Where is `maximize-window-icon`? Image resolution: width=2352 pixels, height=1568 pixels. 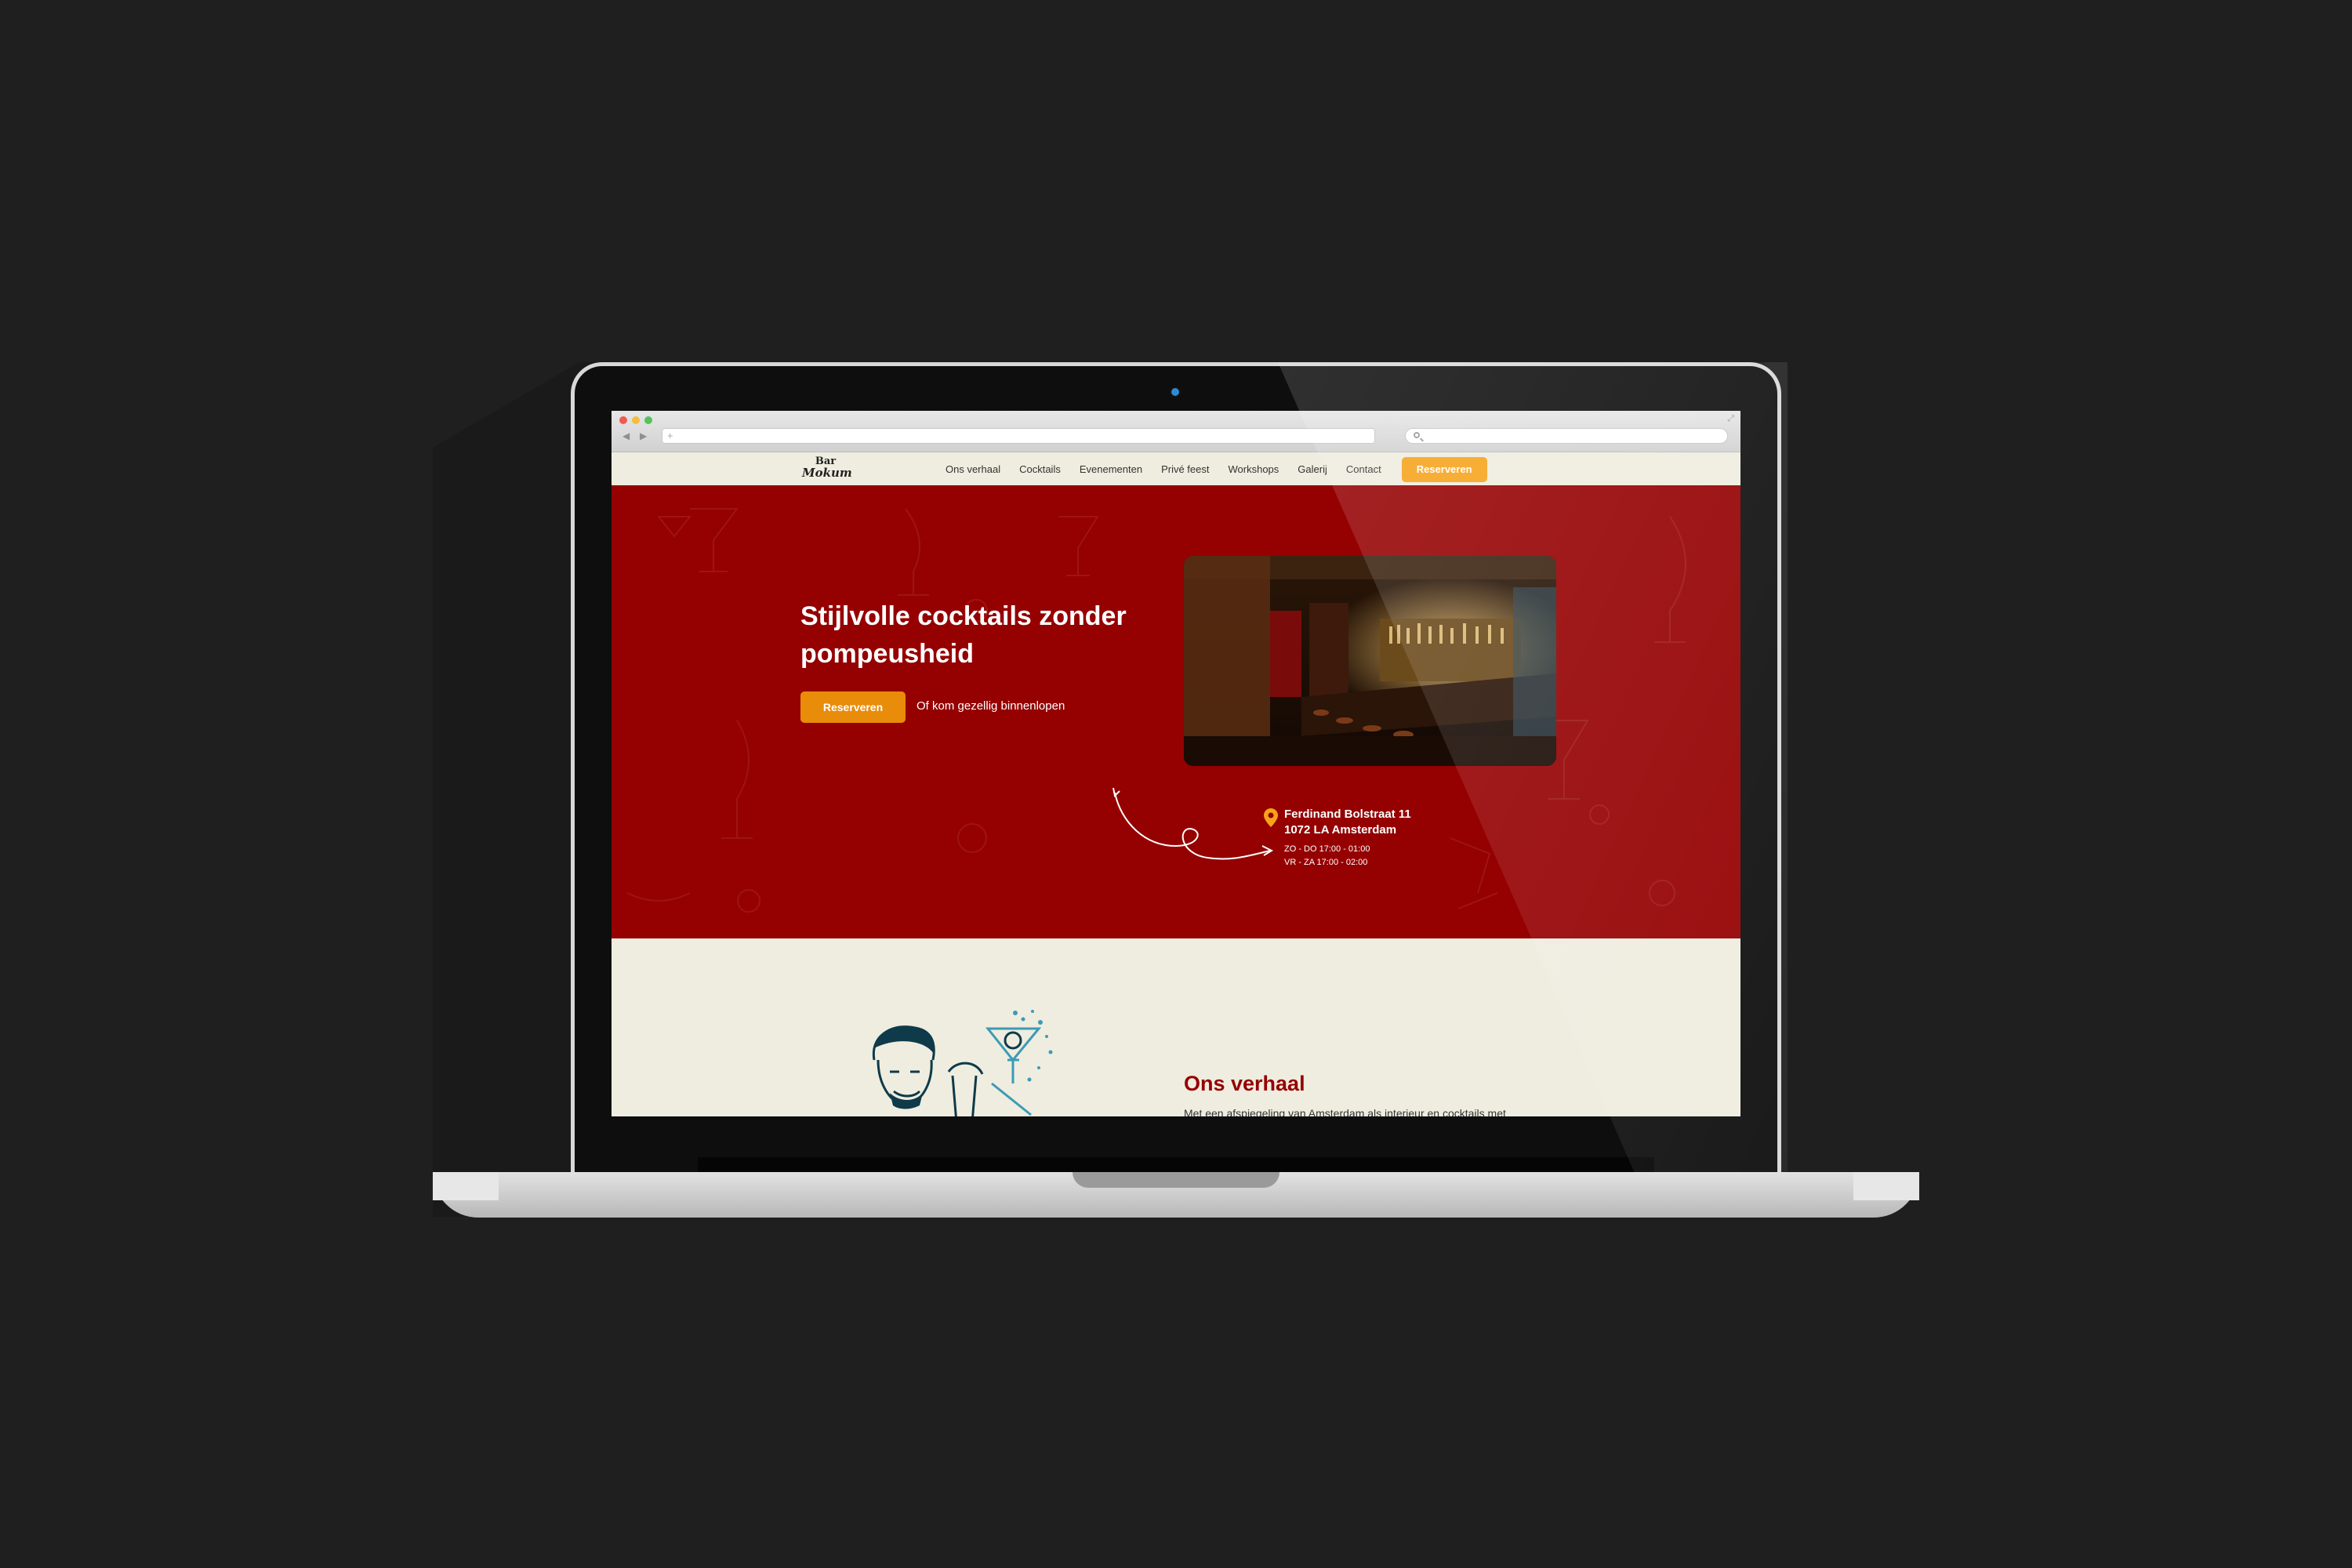 maximize-window-icon is located at coordinates (648, 420).